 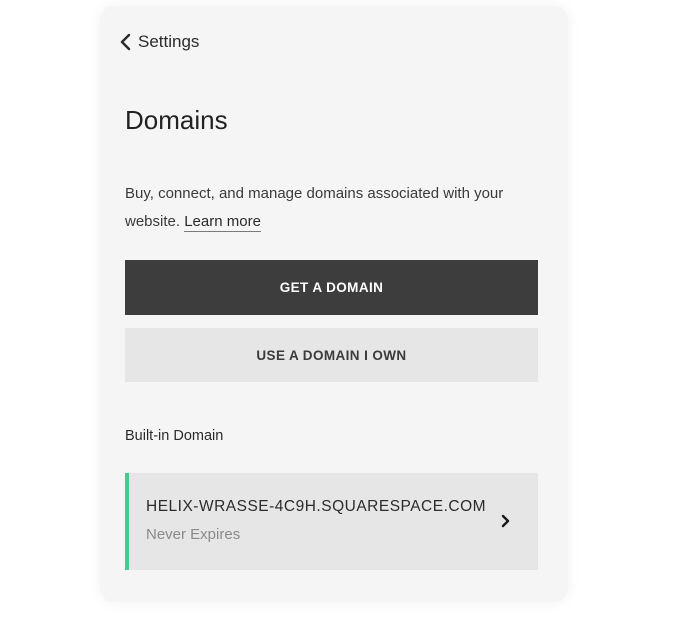 I want to click on chevron-right-icon, so click(x=505, y=521).